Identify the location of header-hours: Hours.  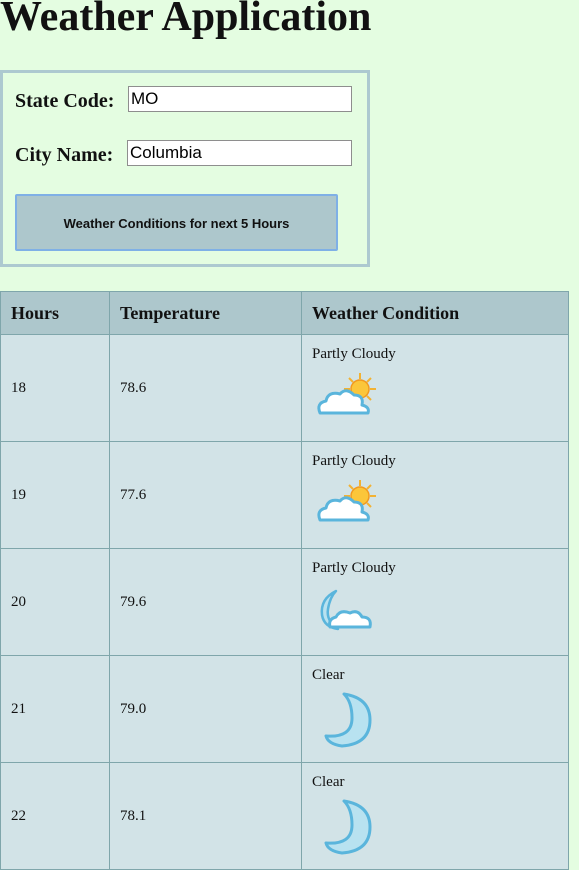
(55, 313).